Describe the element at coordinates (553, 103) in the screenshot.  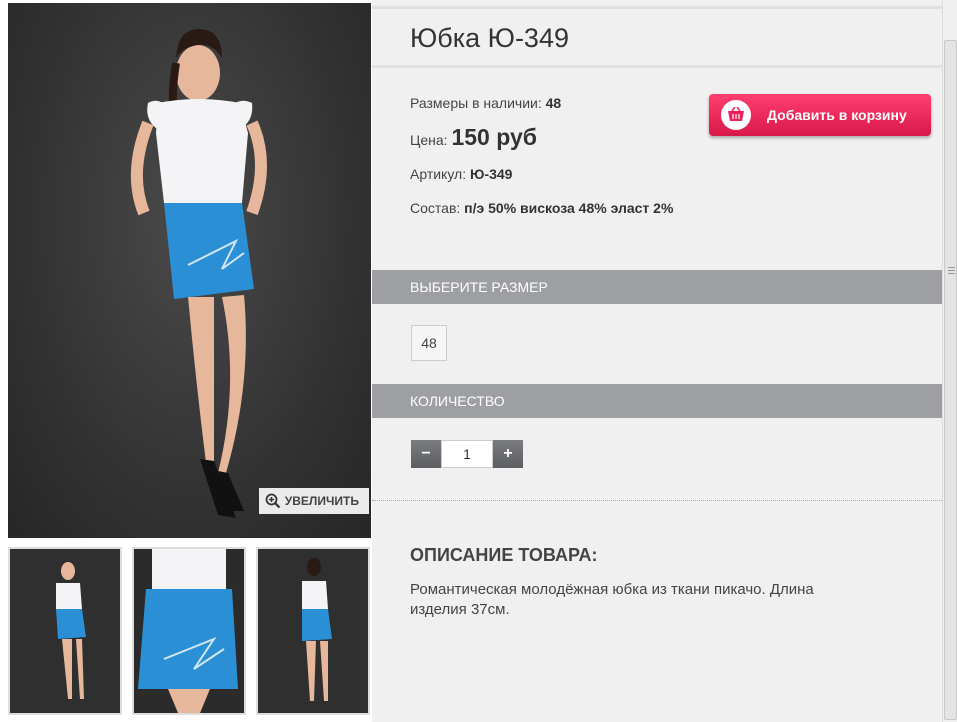
I see `sizes-value: 48` at that location.